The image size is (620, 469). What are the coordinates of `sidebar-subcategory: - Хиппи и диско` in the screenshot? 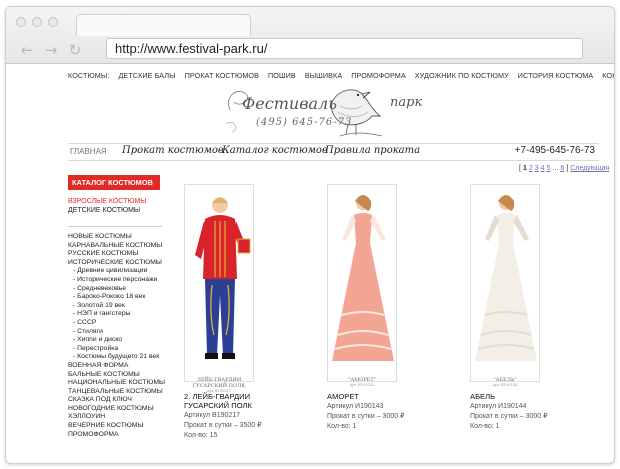 It's located at (116, 340).